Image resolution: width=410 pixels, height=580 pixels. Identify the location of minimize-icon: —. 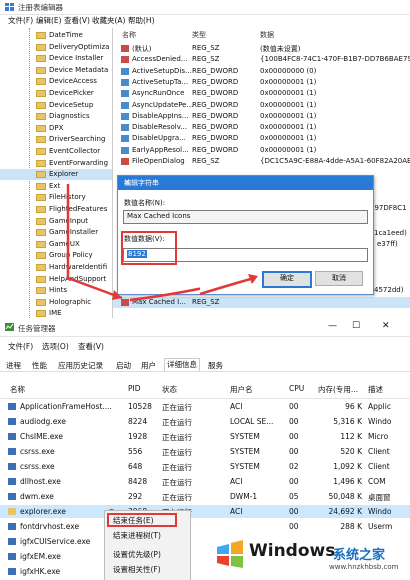
(332, 326).